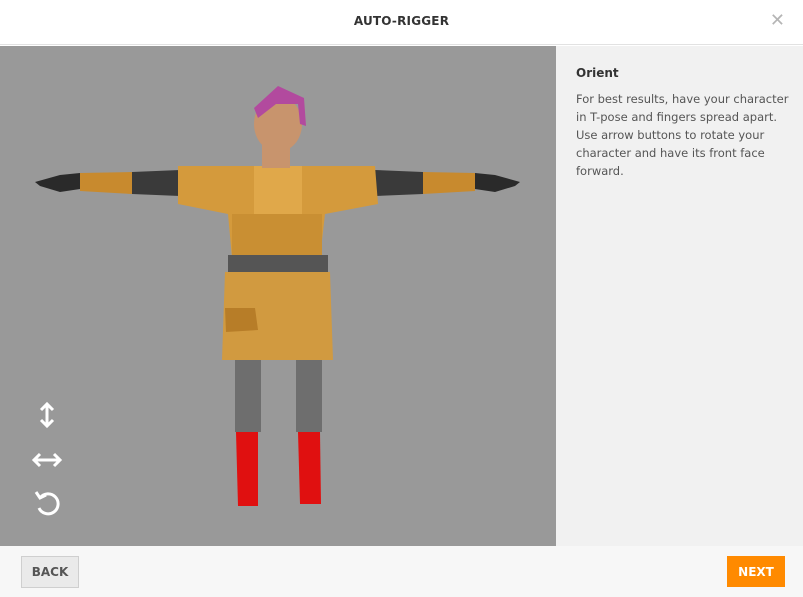  Describe the element at coordinates (47, 460) in the screenshot. I see `horizontal-arrow-icon` at that location.